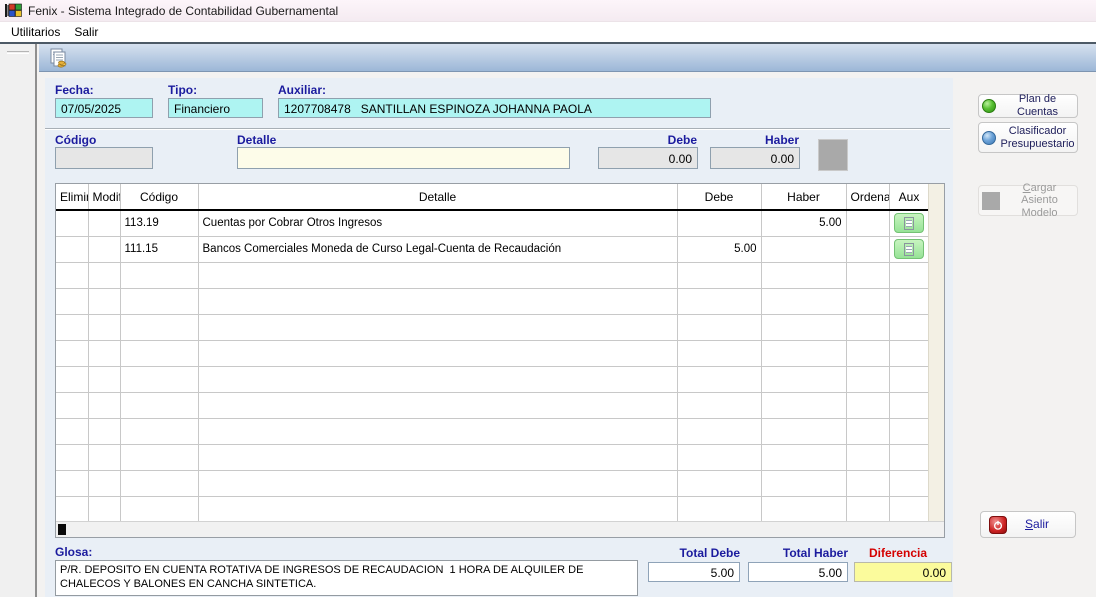 The width and height of the screenshot is (1096, 597). What do you see at coordinates (403, 158) in the screenshot?
I see `detalle-input` at bounding box center [403, 158].